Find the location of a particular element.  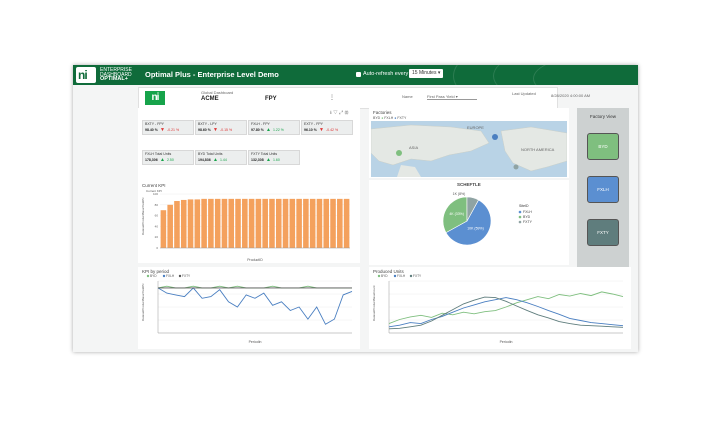

expand-icon: ⤢ is located at coordinates (341, 113).